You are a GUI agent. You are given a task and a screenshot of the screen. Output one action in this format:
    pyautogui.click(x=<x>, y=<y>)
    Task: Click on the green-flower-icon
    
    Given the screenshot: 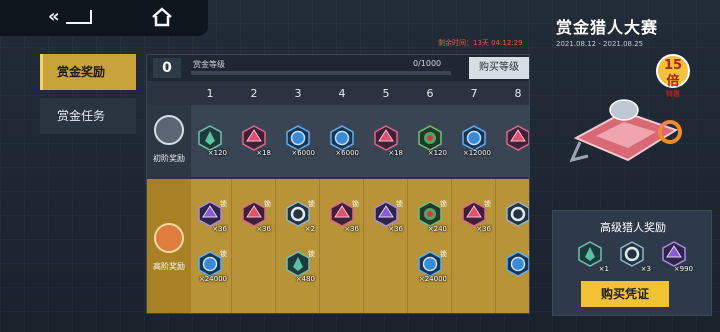 What is the action you would take?
    pyautogui.click(x=430, y=138)
    